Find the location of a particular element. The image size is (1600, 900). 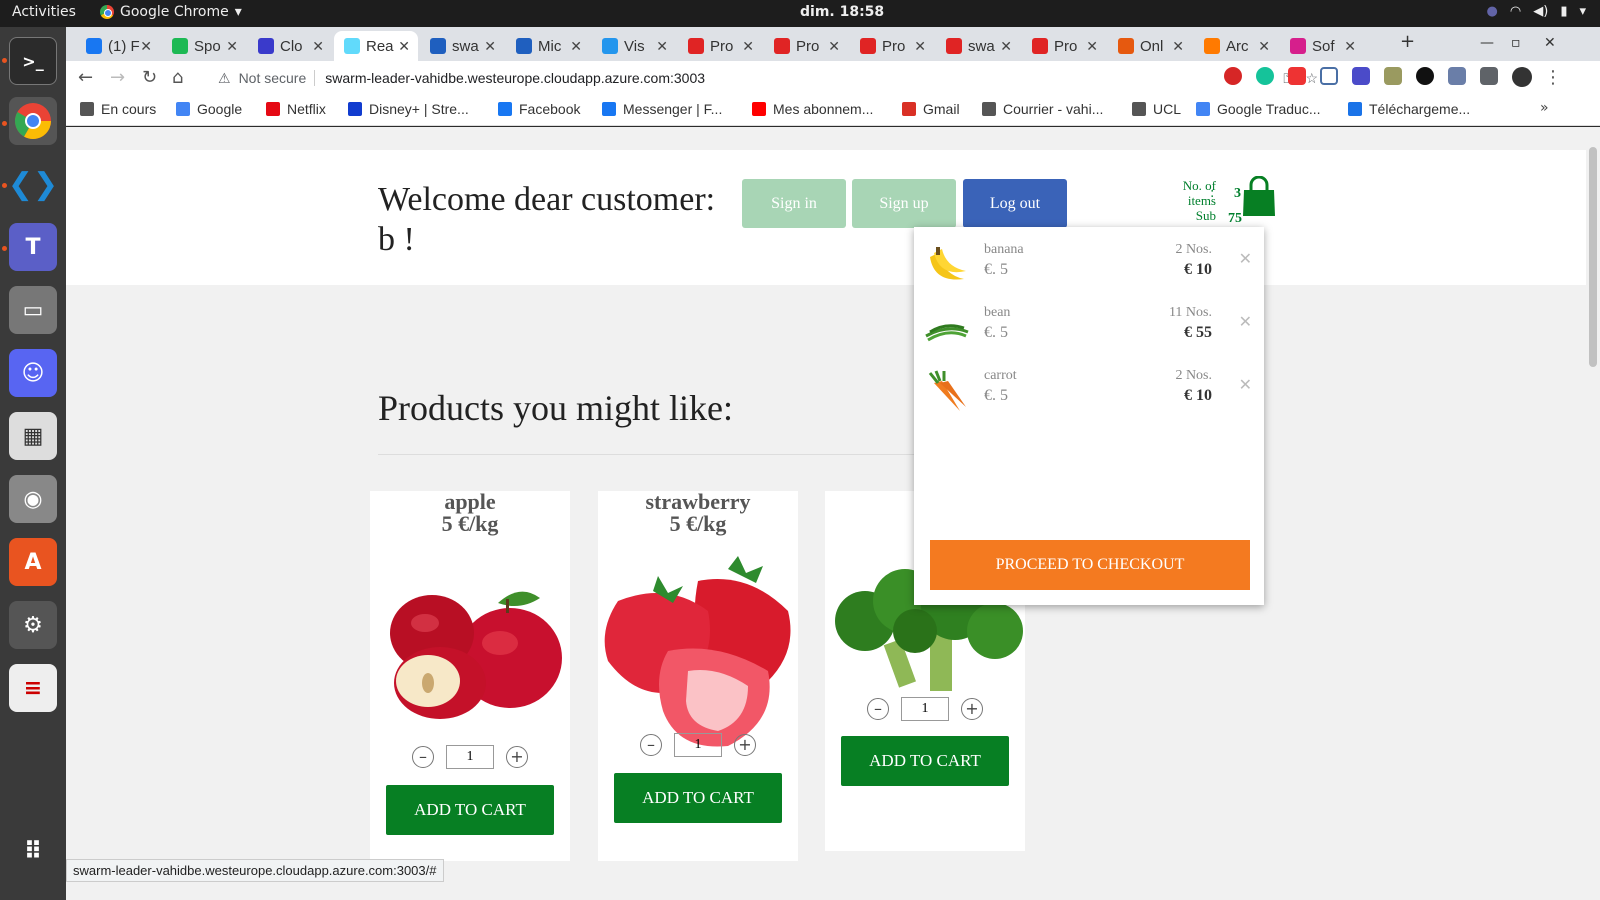

profile-avatar is located at coordinates (1522, 77).